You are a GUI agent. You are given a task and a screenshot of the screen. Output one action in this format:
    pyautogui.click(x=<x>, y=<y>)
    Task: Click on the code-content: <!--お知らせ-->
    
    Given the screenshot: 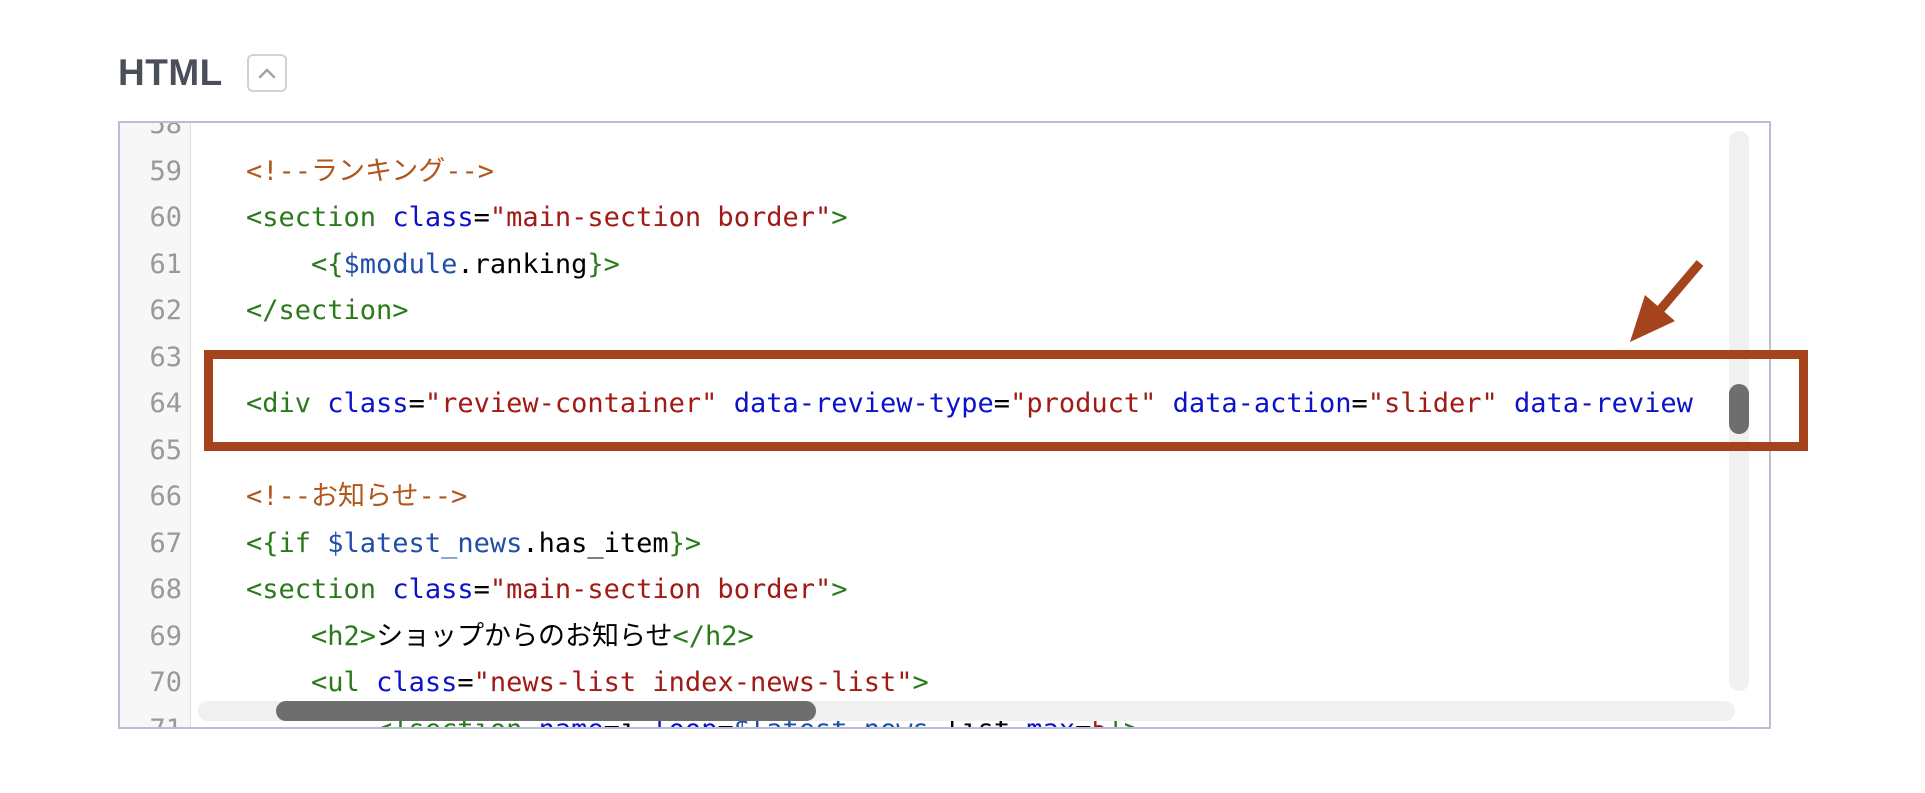 What is the action you would take?
    pyautogui.click(x=356, y=497)
    